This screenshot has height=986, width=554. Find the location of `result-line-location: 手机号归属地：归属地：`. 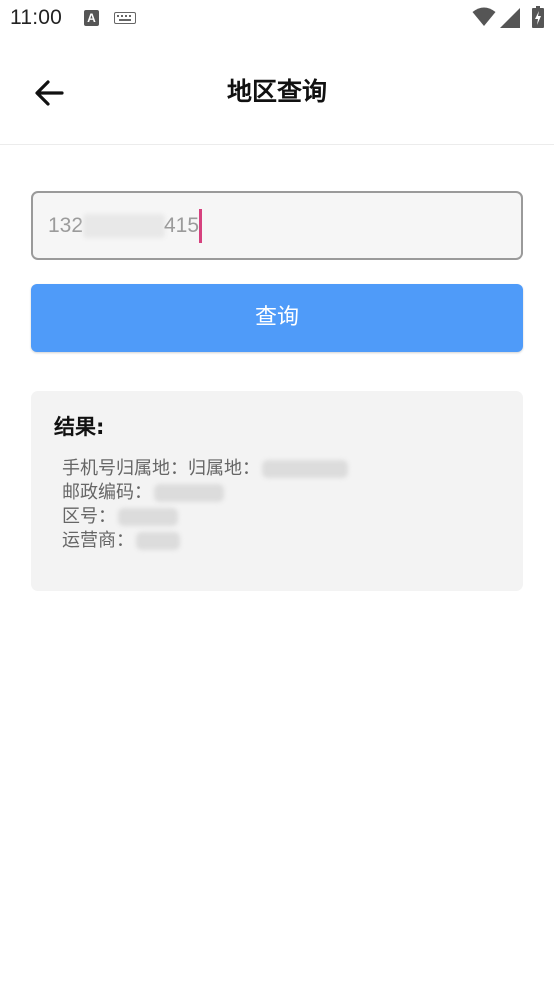

result-line-location: 手机号归属地：归属地： is located at coordinates (205, 469).